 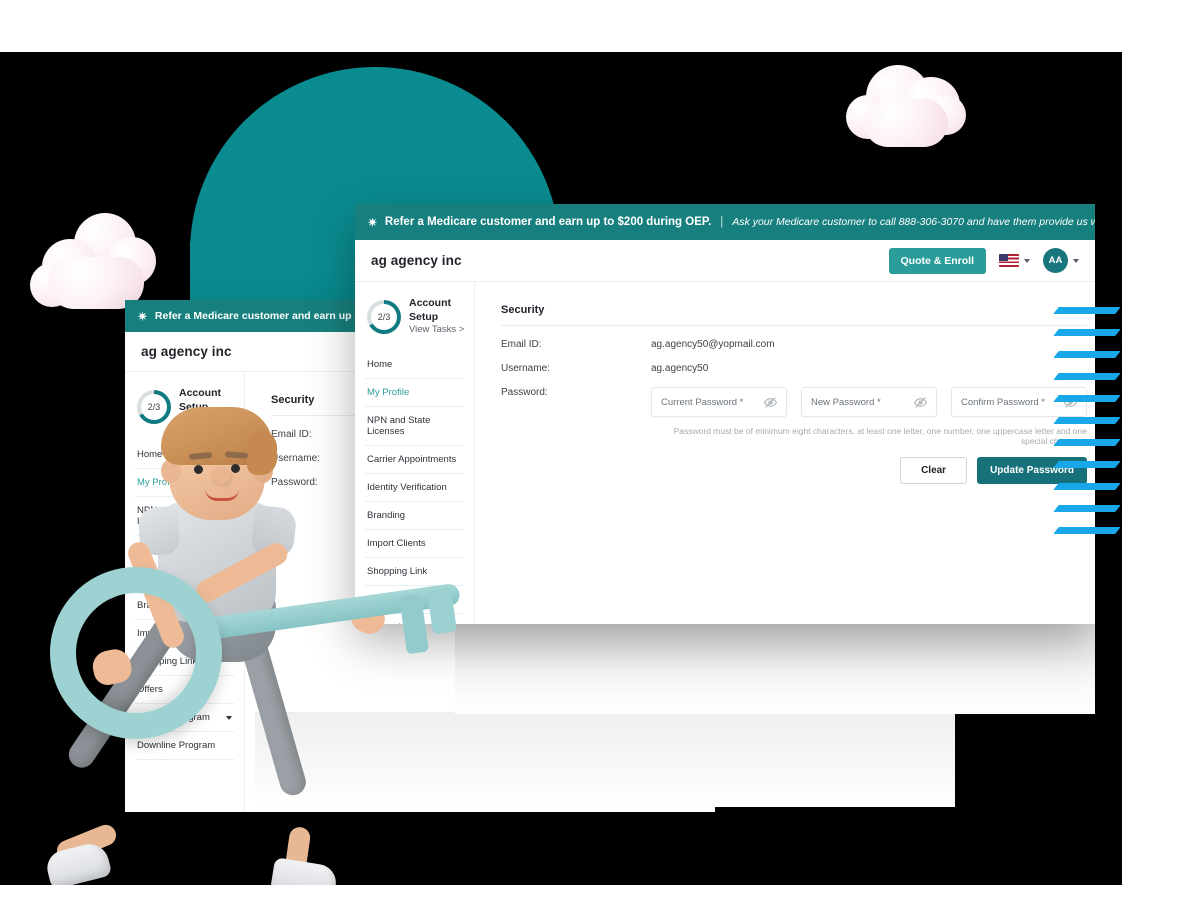 I want to click on sidebar-item-my-profile: My Profile, so click(x=414, y=393).